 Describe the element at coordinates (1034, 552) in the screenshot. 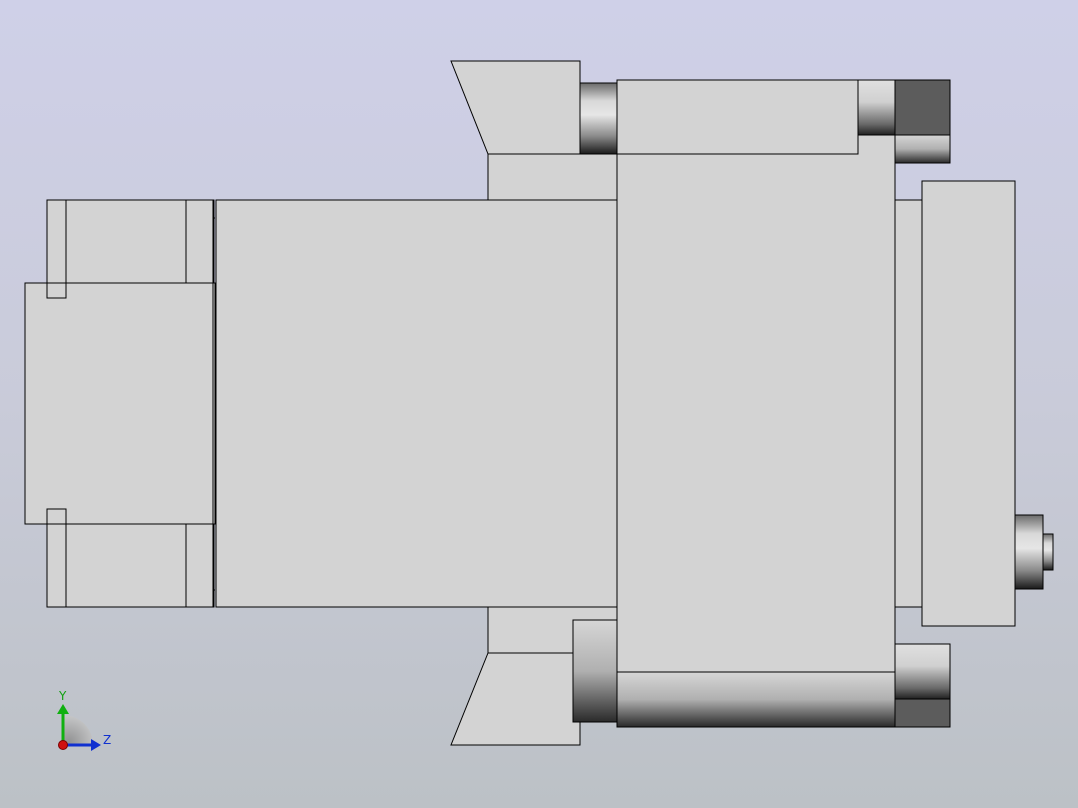

I see `output-shaft` at that location.